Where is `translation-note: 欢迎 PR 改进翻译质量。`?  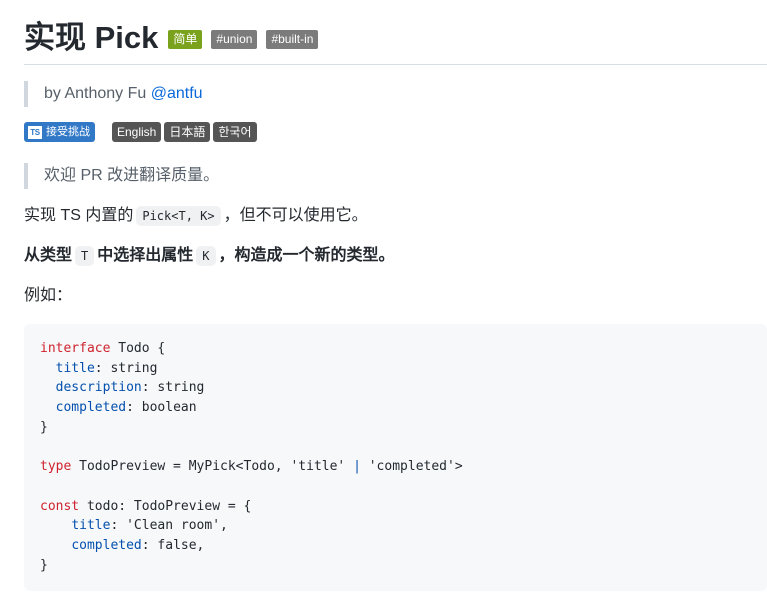
translation-note: 欢迎 PR 改进翻译质量。 is located at coordinates (374, 176).